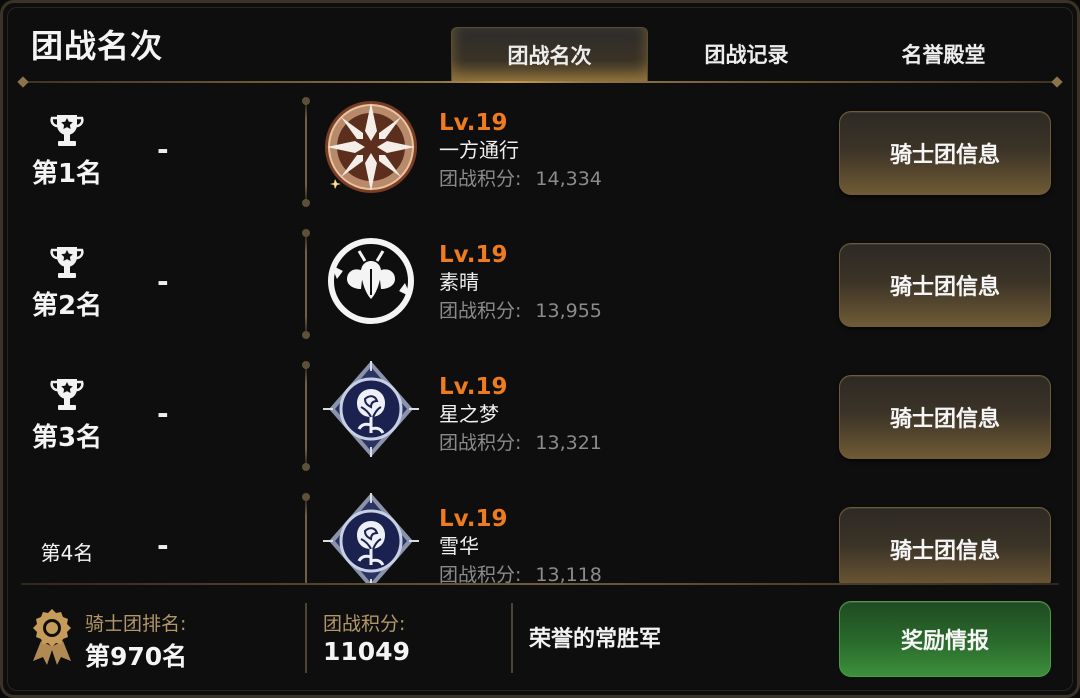  I want to click on guild-score: 团战积分: 13,955, so click(520, 311).